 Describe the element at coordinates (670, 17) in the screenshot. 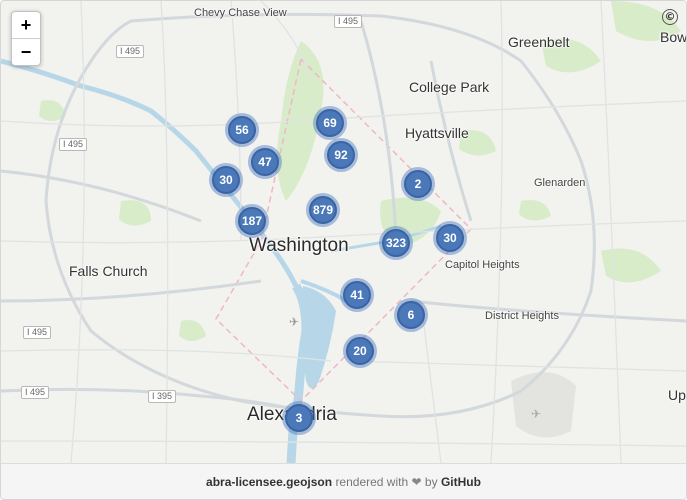

I see `attribution-icon: ©` at that location.